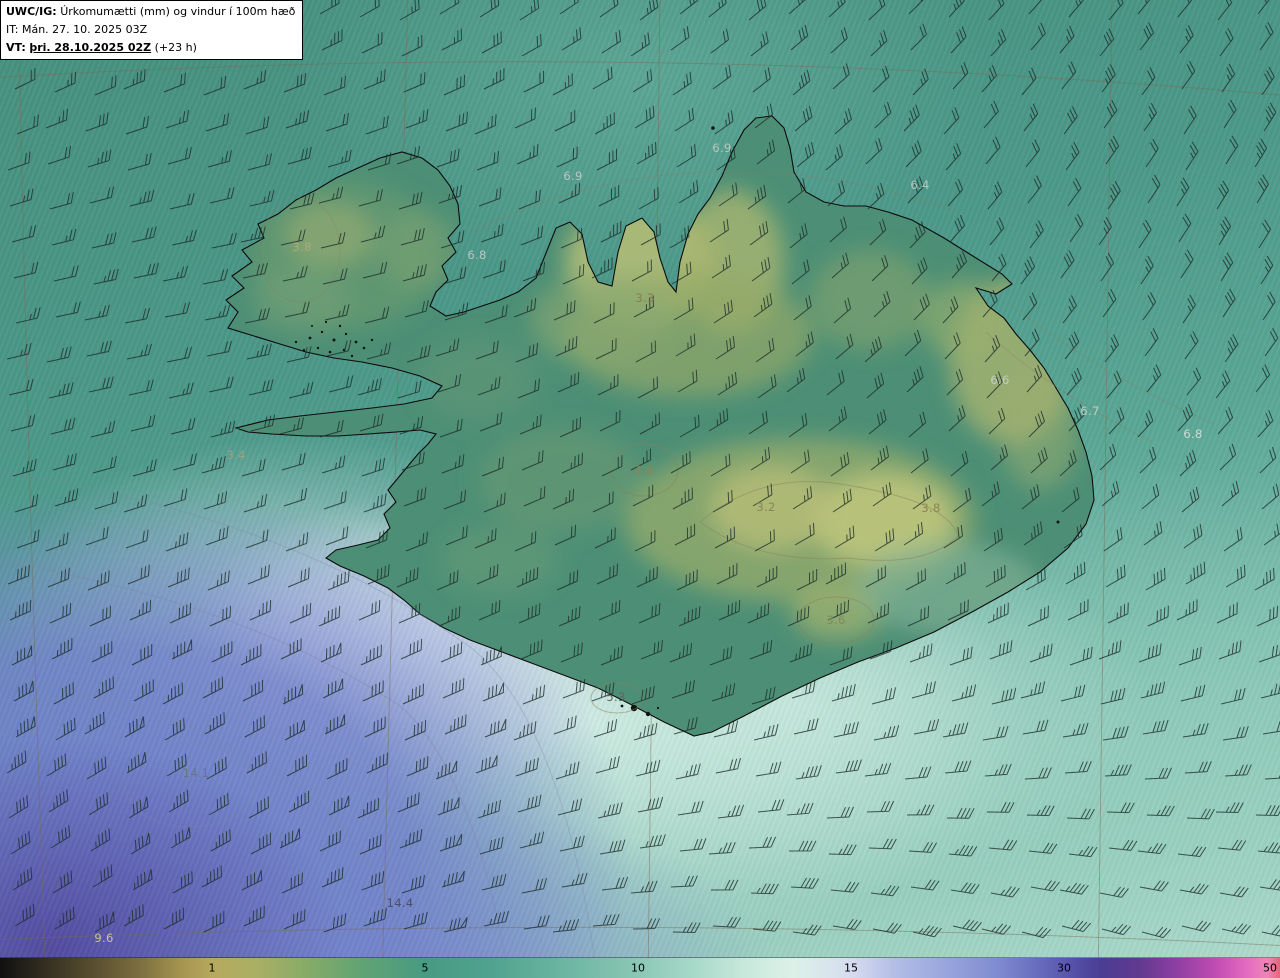 Image resolution: width=1280 pixels, height=978 pixels. What do you see at coordinates (1270, 968) in the screenshot?
I see `colorbar-tick-label: 50` at bounding box center [1270, 968].